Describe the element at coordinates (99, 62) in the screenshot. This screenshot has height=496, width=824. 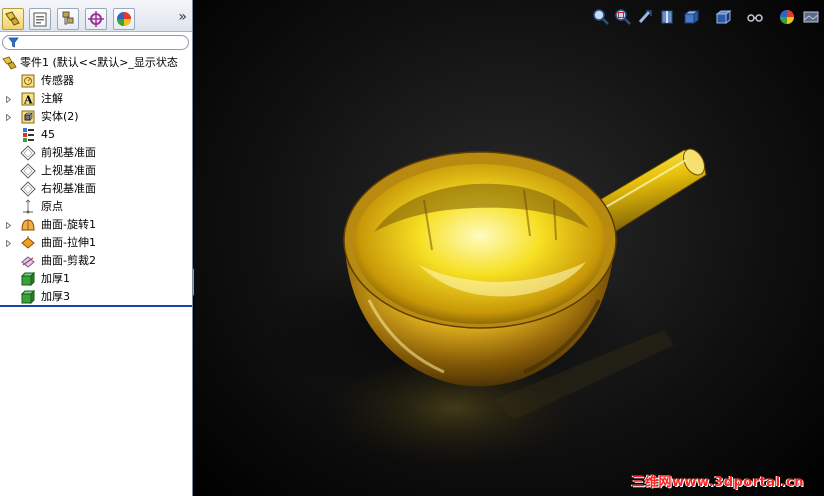
I see `tree-root-label: 零件1 (默认<<默认>_显示状态` at that location.